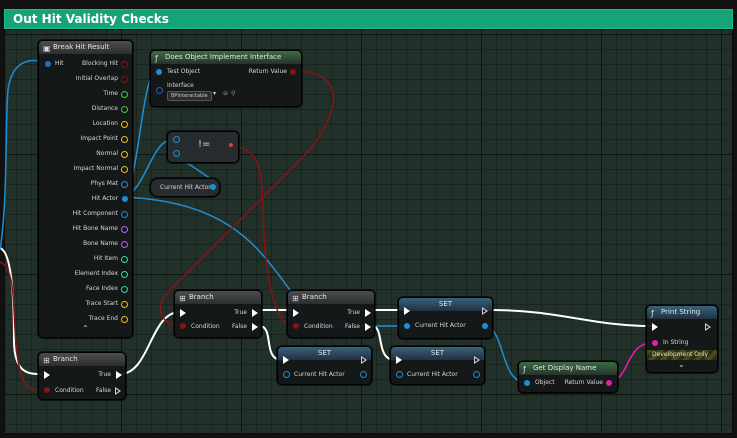 The width and height of the screenshot is (737, 438). I want to click on chevron-down-icon: ⌄, so click(681, 365).